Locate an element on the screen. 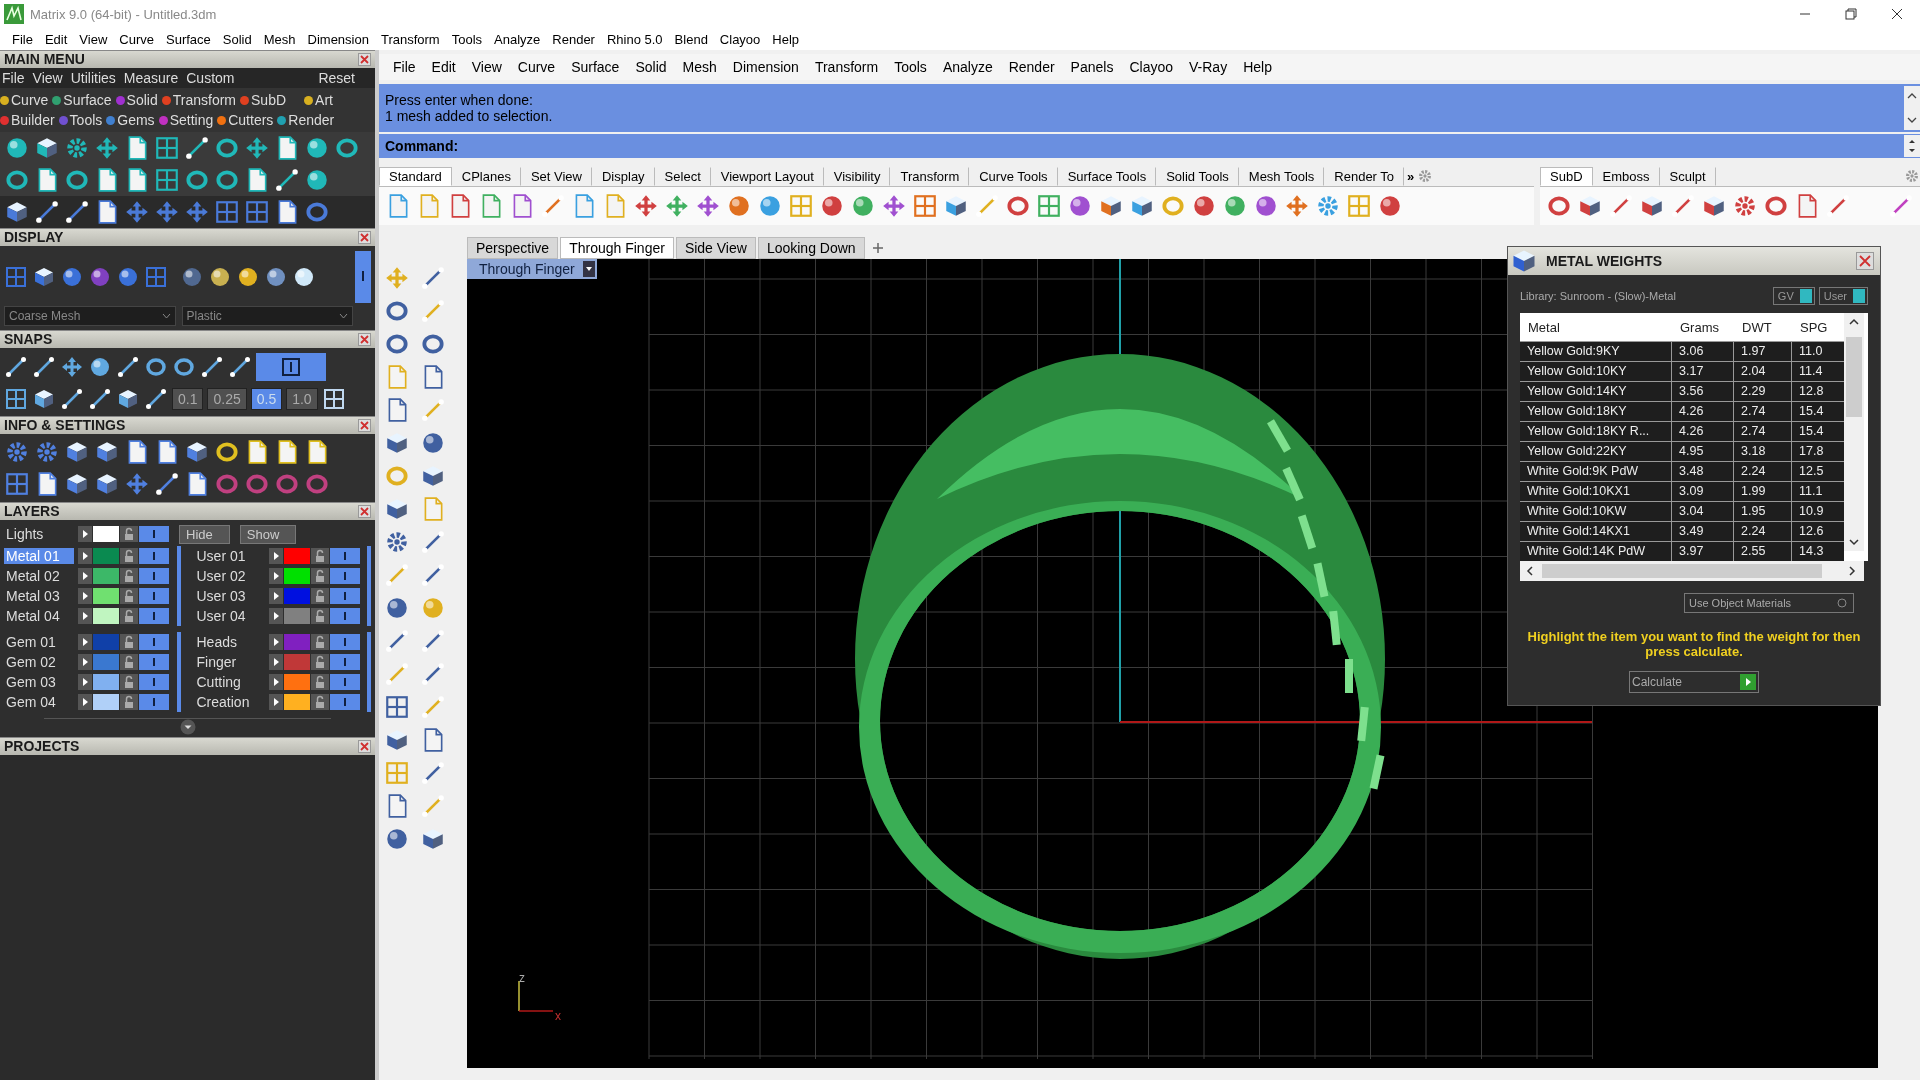 This screenshot has width=1920, height=1080. toolbar-tab: CPlanes is located at coordinates (486, 176).